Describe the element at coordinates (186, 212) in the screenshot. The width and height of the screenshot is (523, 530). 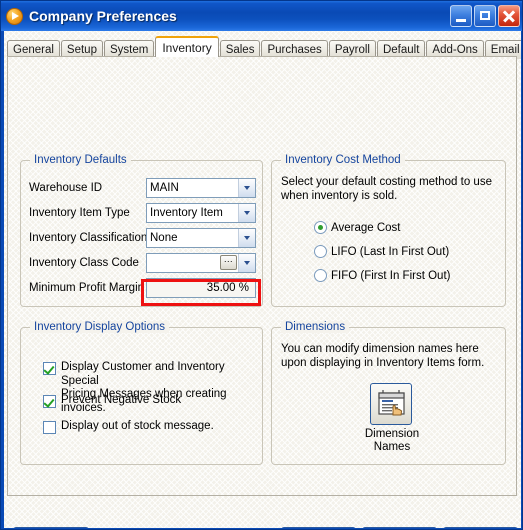
I see `combo-value: Inventory Item` at that location.